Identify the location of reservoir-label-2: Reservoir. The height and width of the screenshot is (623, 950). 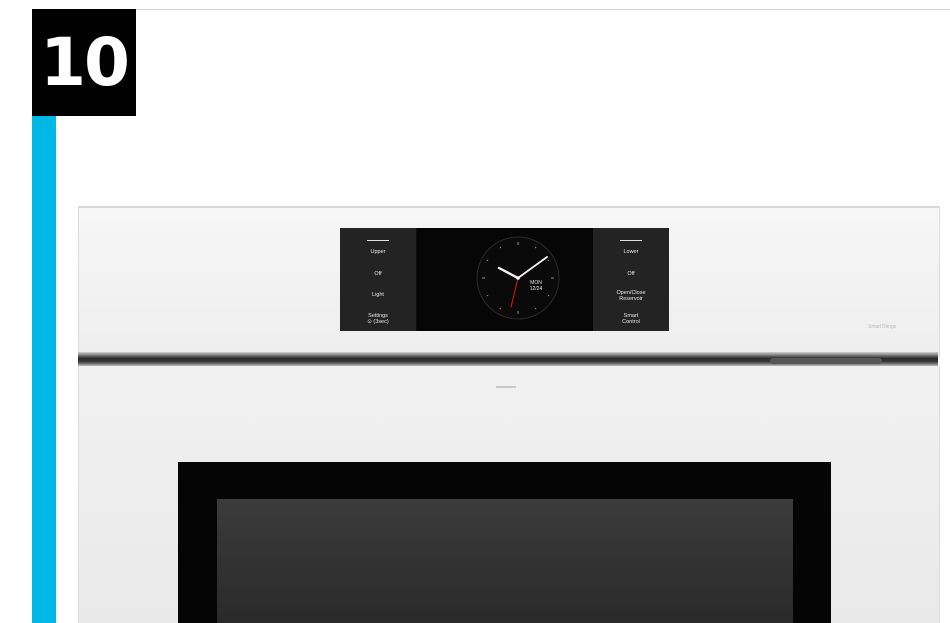
(631, 299).